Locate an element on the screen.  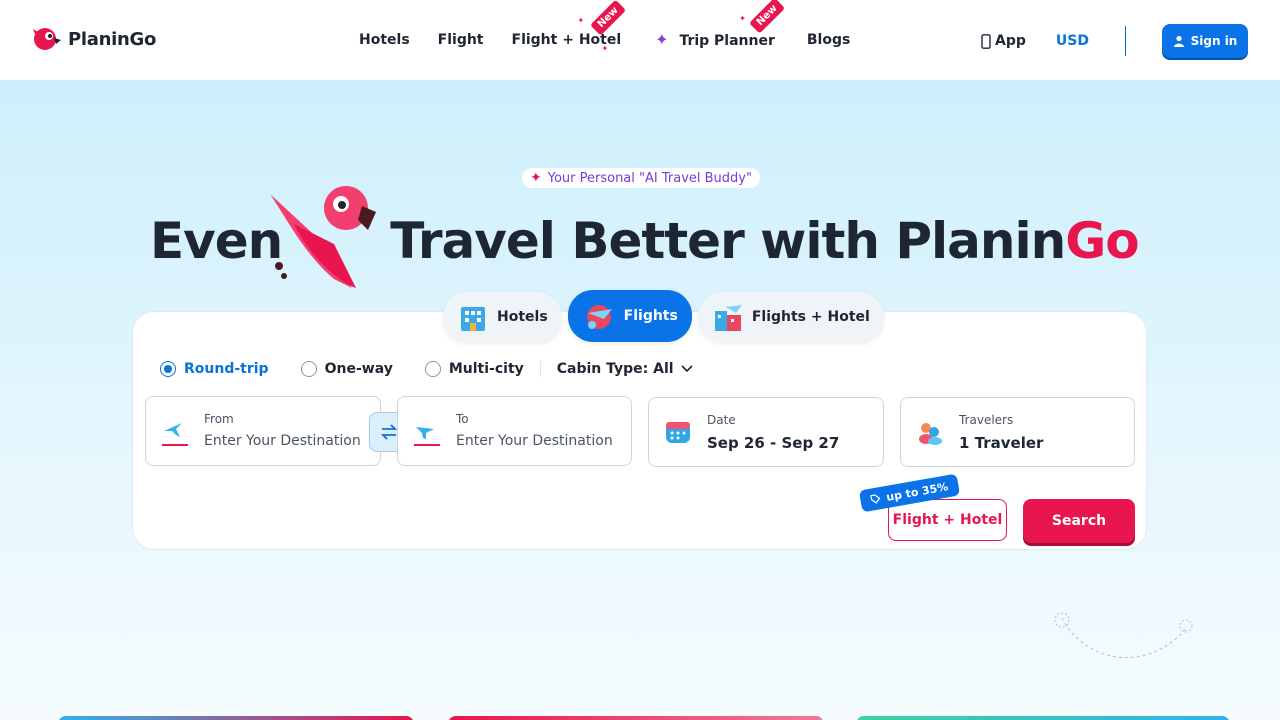
flight-path-decoration is located at coordinates (1123, 635).